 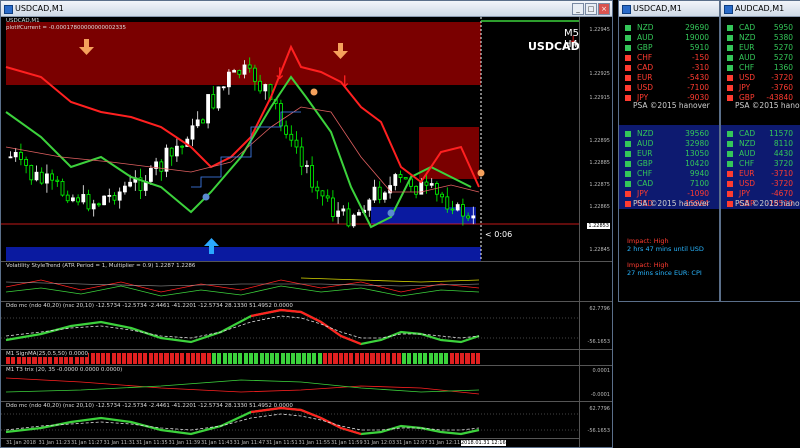 I want to click on sell-signal-arrow-2: ↓, so click(x=344, y=81).